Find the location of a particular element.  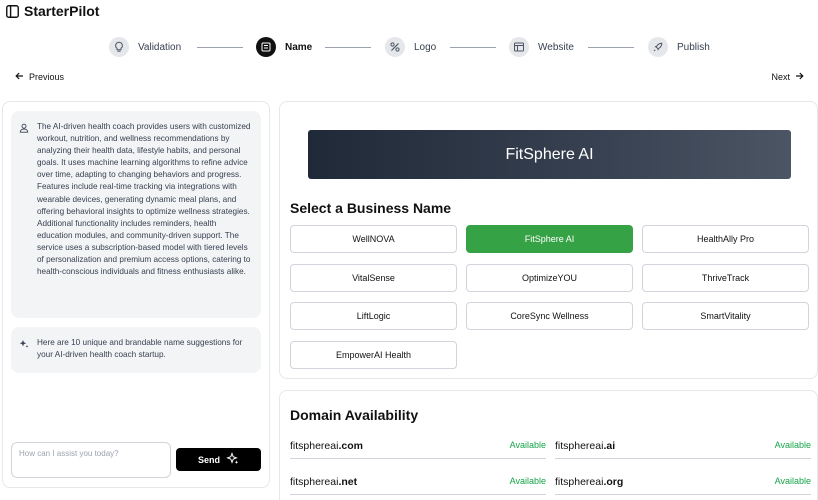

rocket-icon is located at coordinates (658, 47).